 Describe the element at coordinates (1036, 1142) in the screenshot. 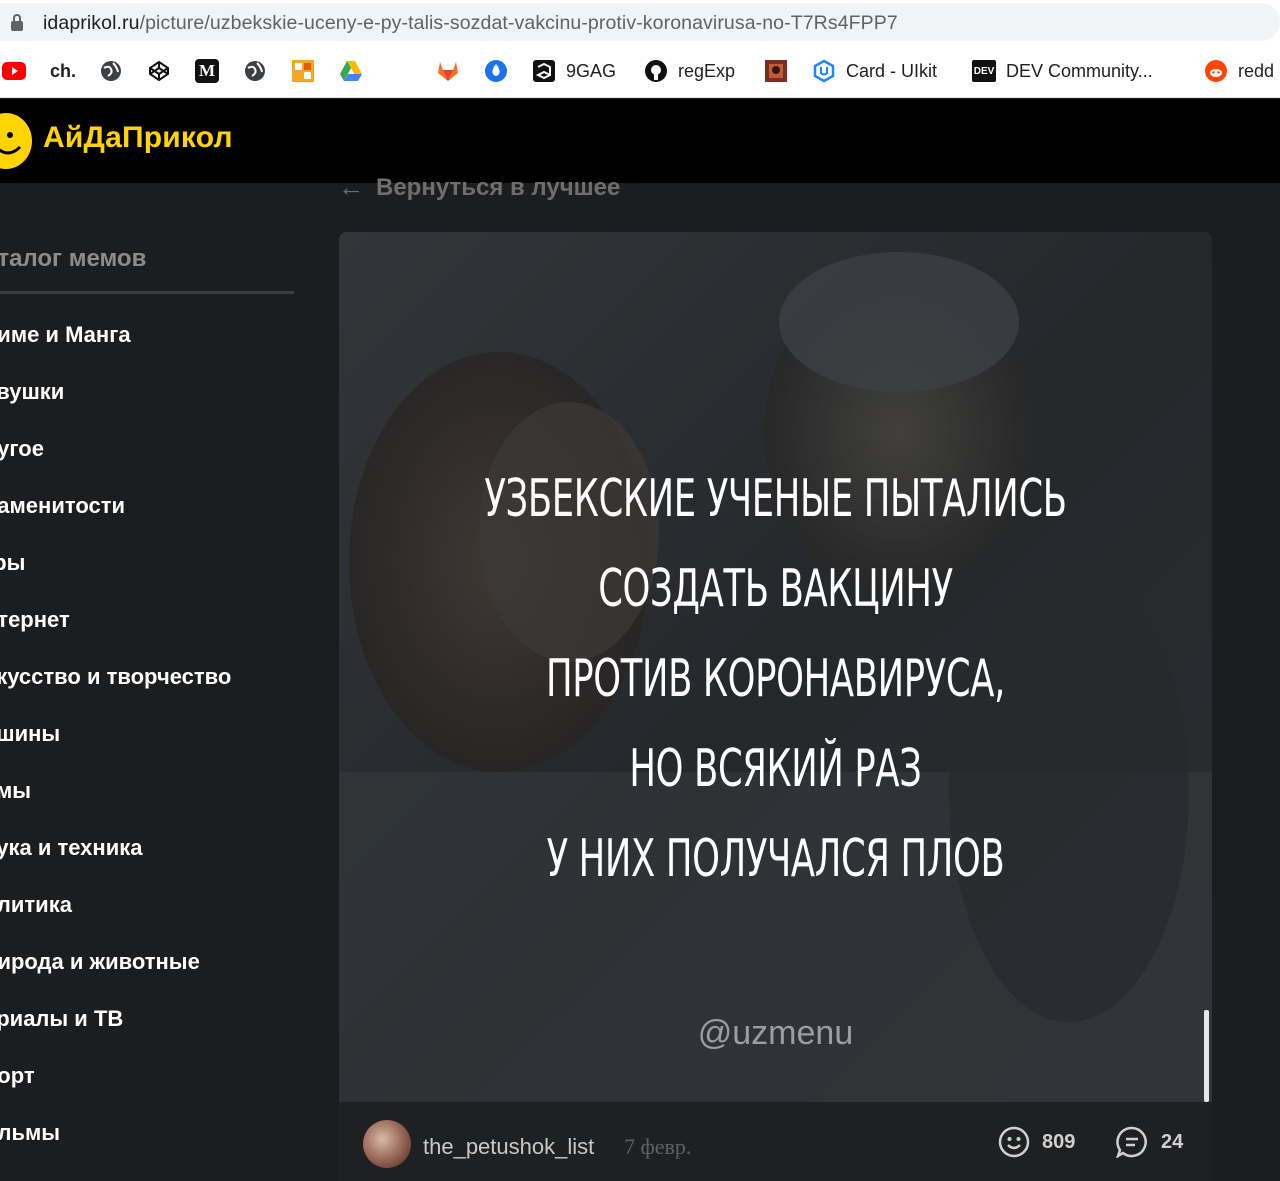

I see `like-button: 809` at that location.